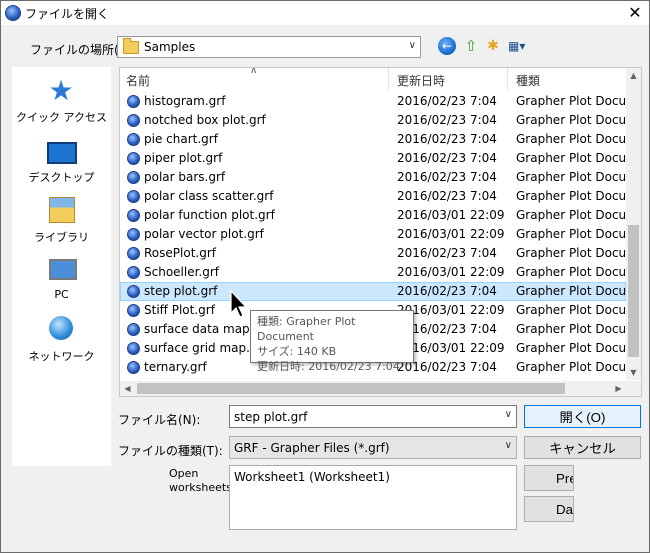 The width and height of the screenshot is (650, 553). Describe the element at coordinates (528, 80) in the screenshot. I see `column-header-type: 種類` at that location.